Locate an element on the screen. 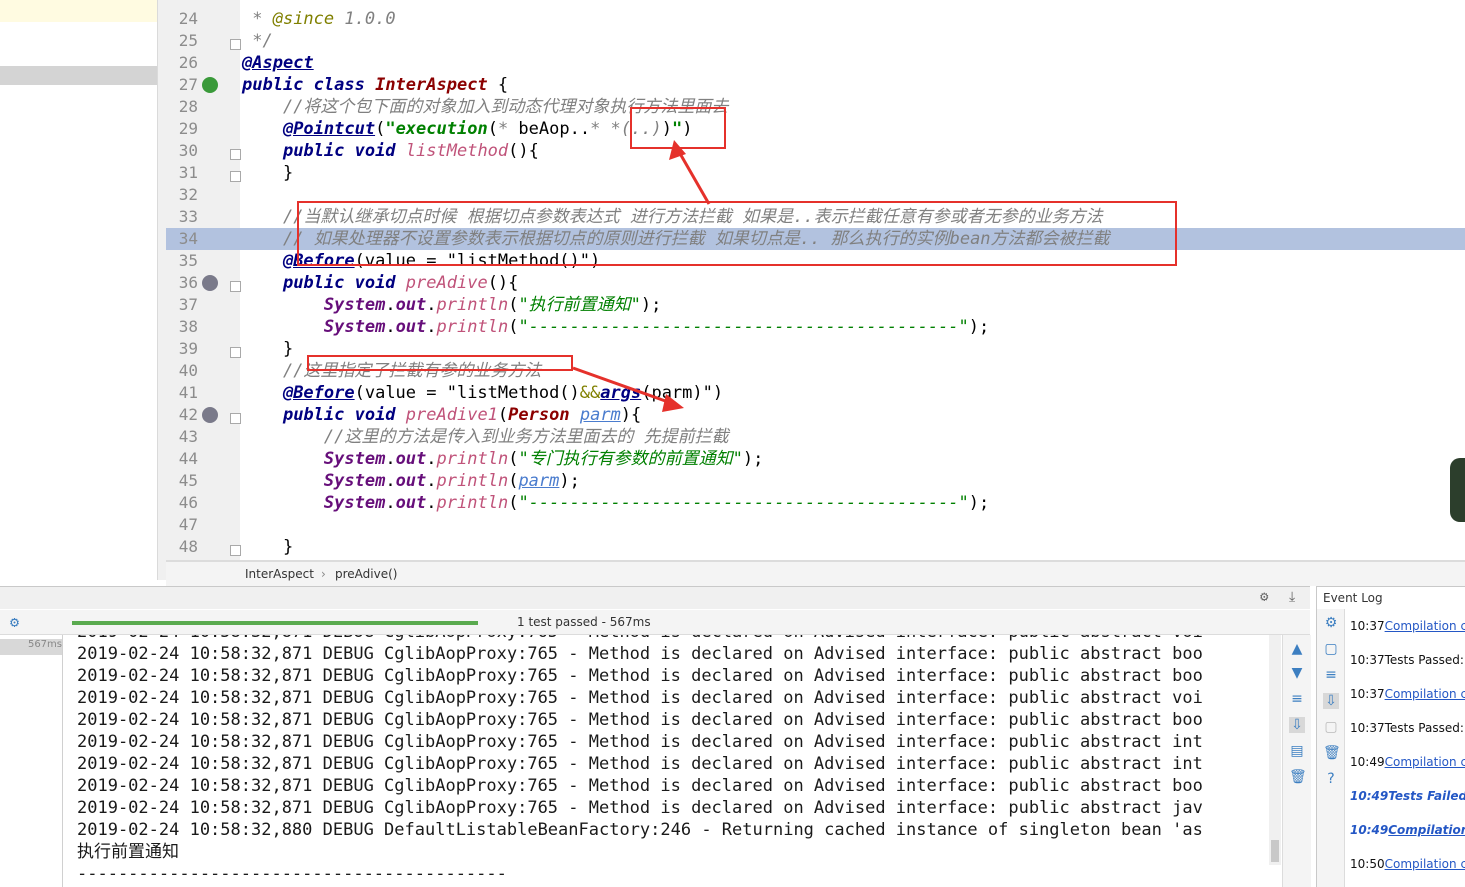 The image size is (1465, 887). floating-widget is located at coordinates (1457, 490).